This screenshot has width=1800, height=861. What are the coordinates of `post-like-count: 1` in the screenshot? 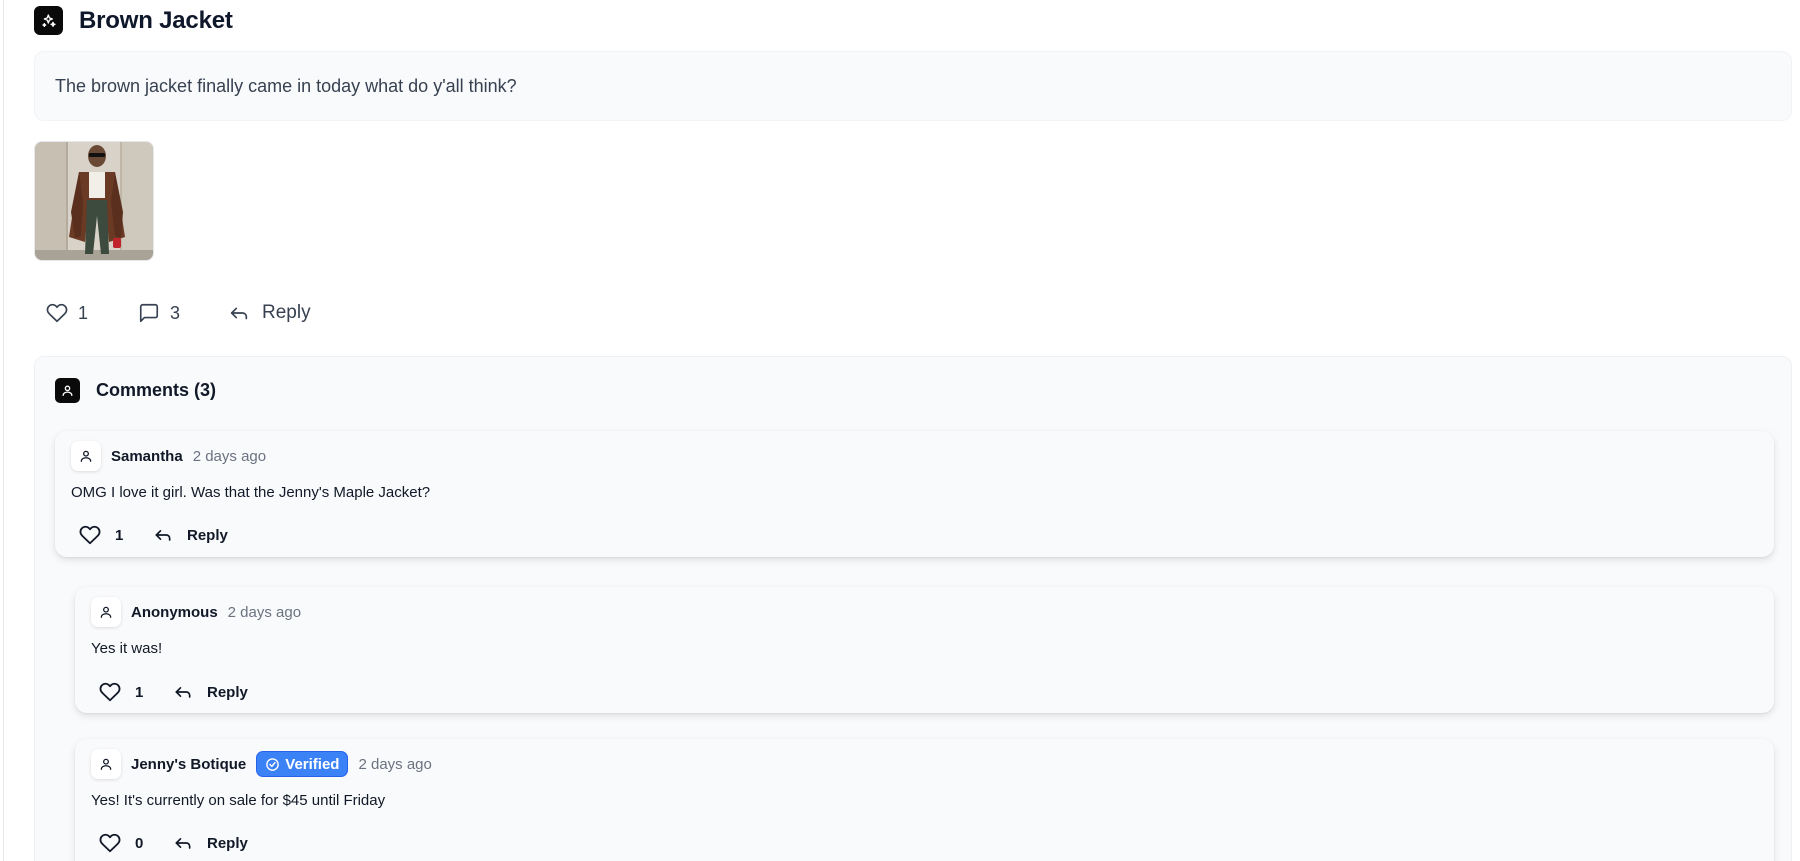 It's located at (83, 312).